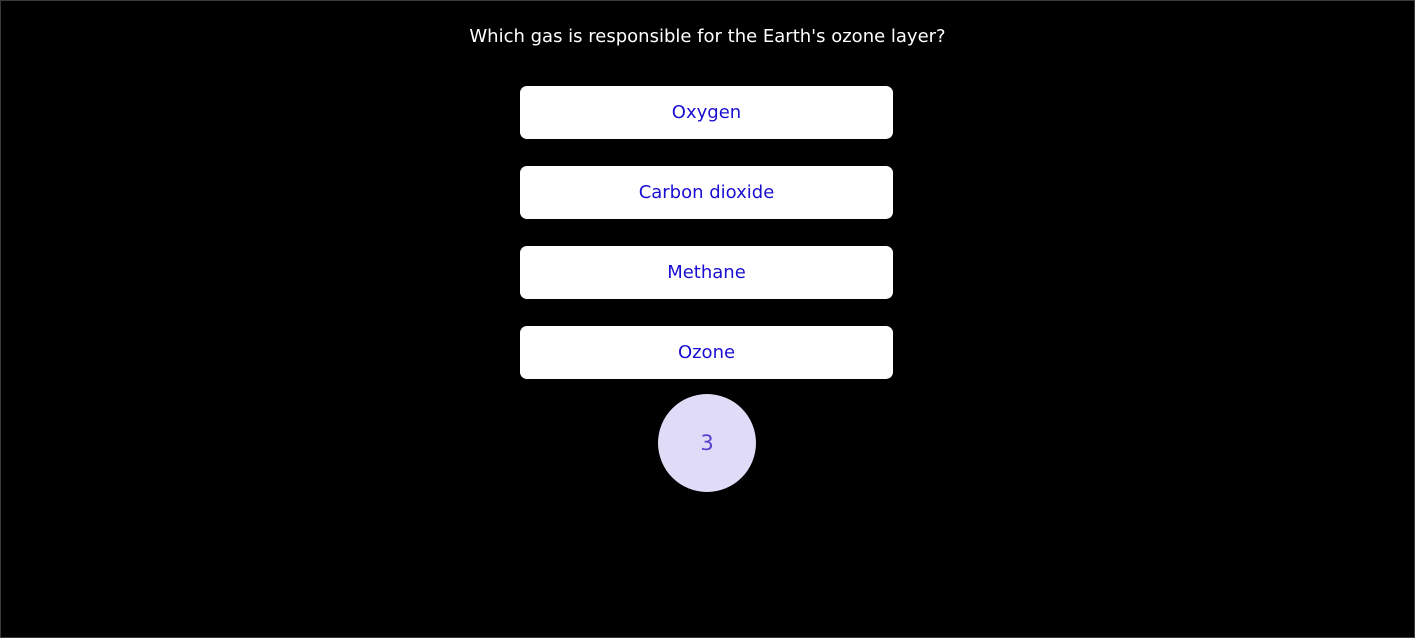  What do you see at coordinates (706, 232) in the screenshot?
I see `answer-list: Oxygen Carbon dioxide Methane Ozone` at bounding box center [706, 232].